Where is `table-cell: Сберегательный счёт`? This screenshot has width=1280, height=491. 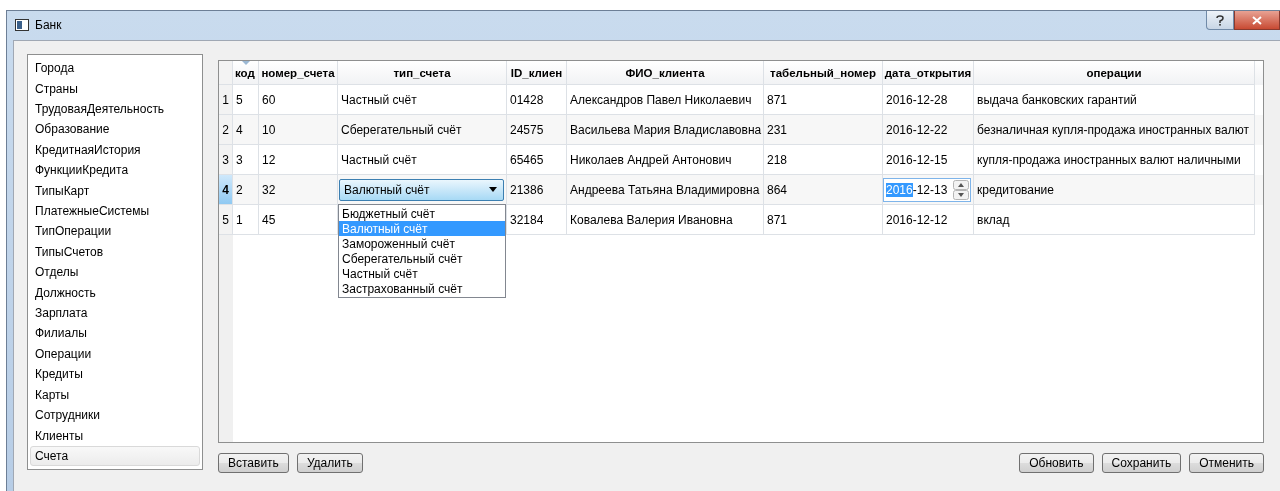
table-cell: Сберегательный счёт is located at coordinates (422, 130).